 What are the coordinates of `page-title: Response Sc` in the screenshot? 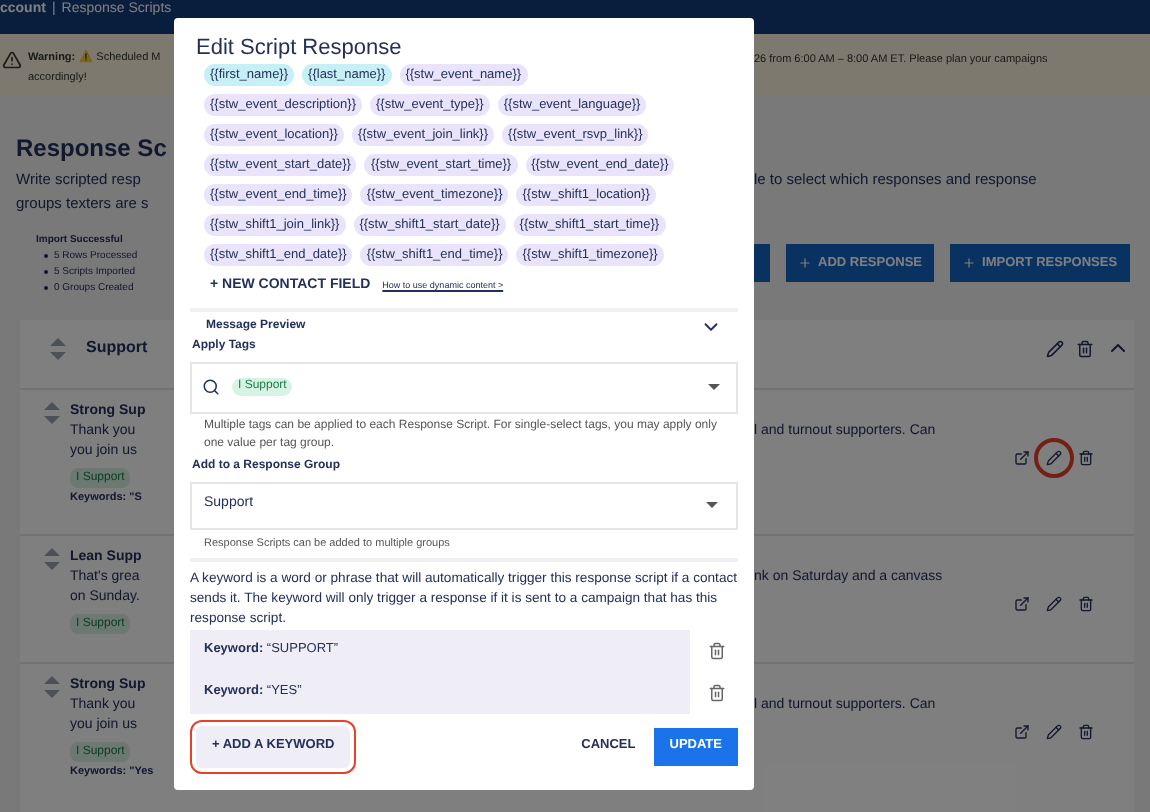 It's located at (92, 149).